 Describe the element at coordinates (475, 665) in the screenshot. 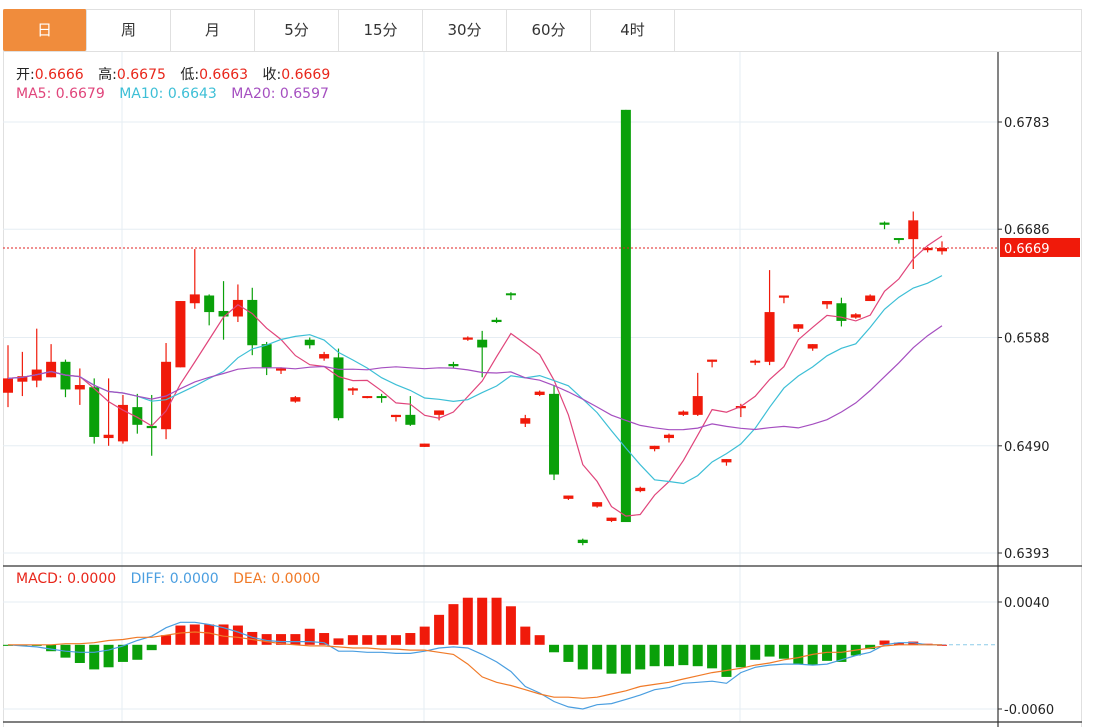

I see `dea-line` at that location.